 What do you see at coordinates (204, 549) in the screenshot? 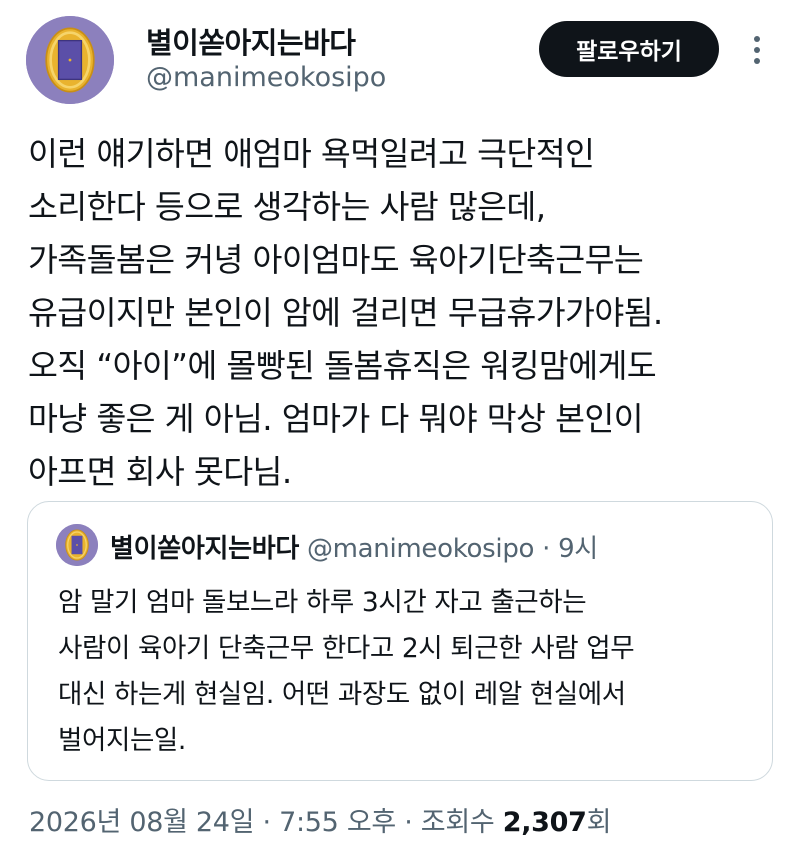
I see `quoted-display-name: 별이쏟아지는바다` at bounding box center [204, 549].